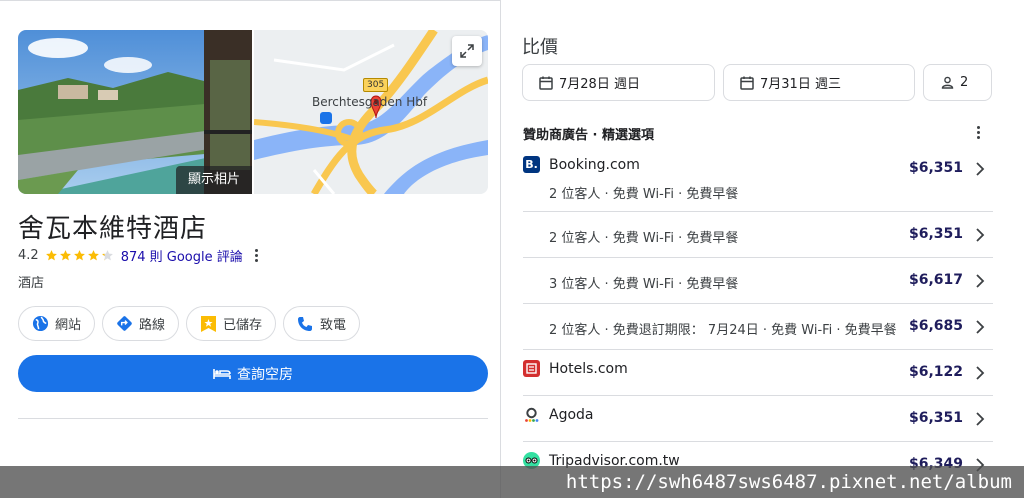 This screenshot has width=1024, height=498. Describe the element at coordinates (113, 229) in the screenshot. I see `hotel-name: 舍瓦本維特酒店` at that location.